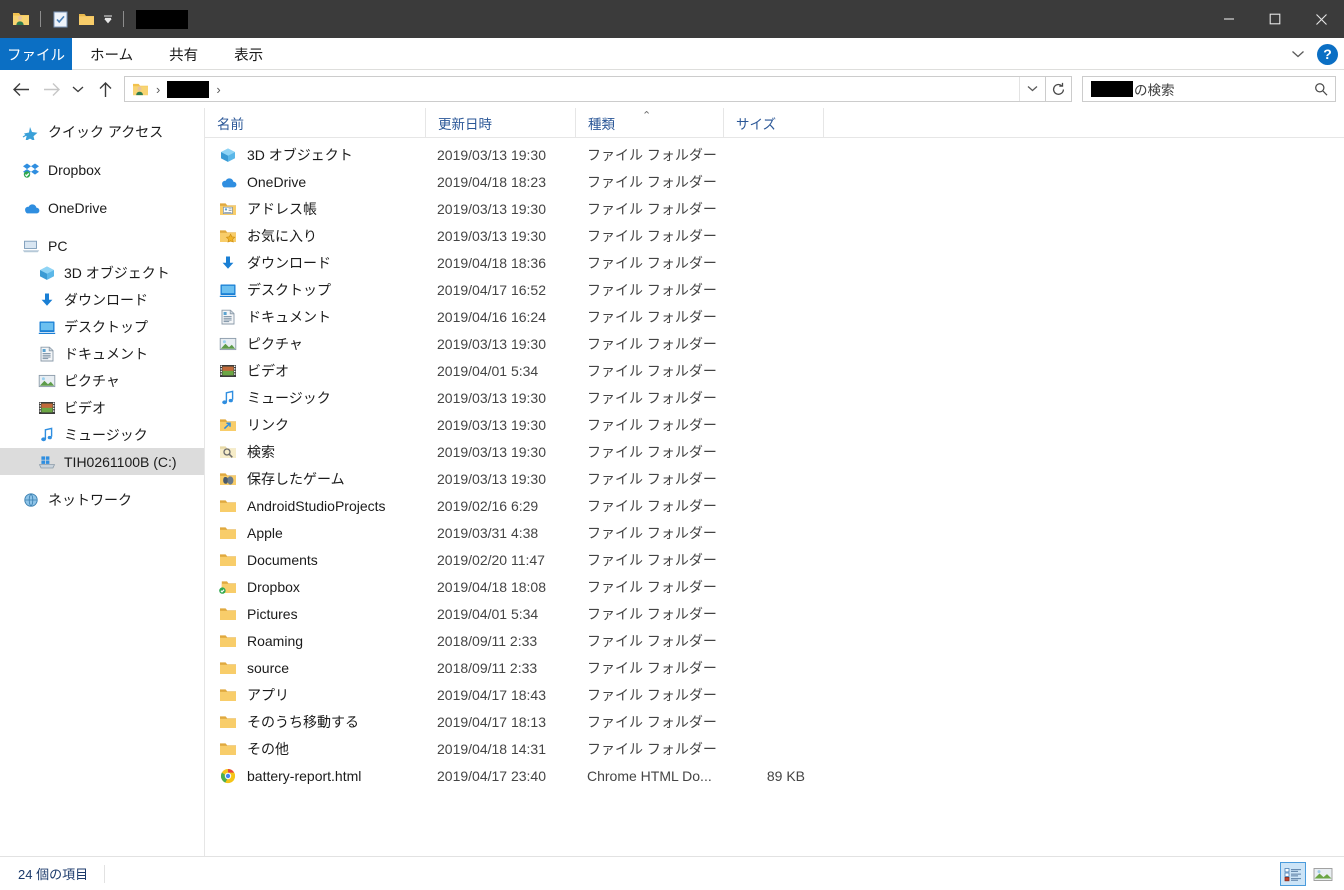  I want to click on table-row: Roaming 2018/09/11 2:33 ファイル フォルダー, so click(774, 640).